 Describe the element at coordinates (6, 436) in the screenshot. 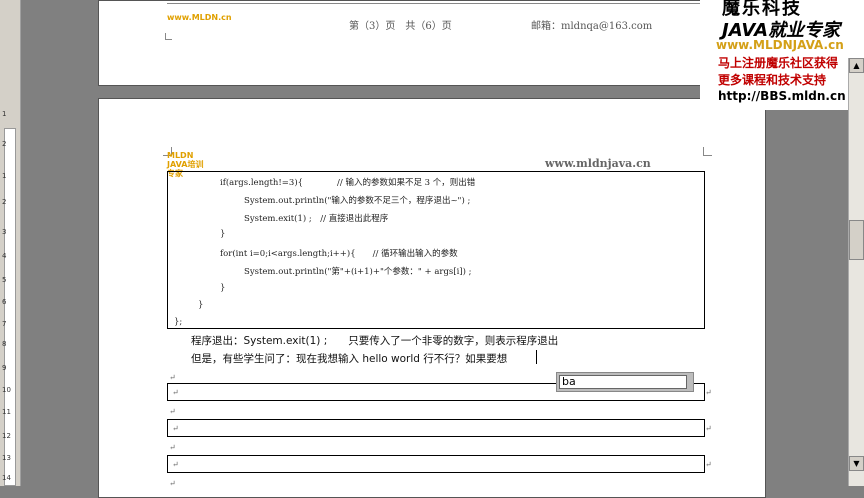

I see `ruler-mark: 12` at that location.